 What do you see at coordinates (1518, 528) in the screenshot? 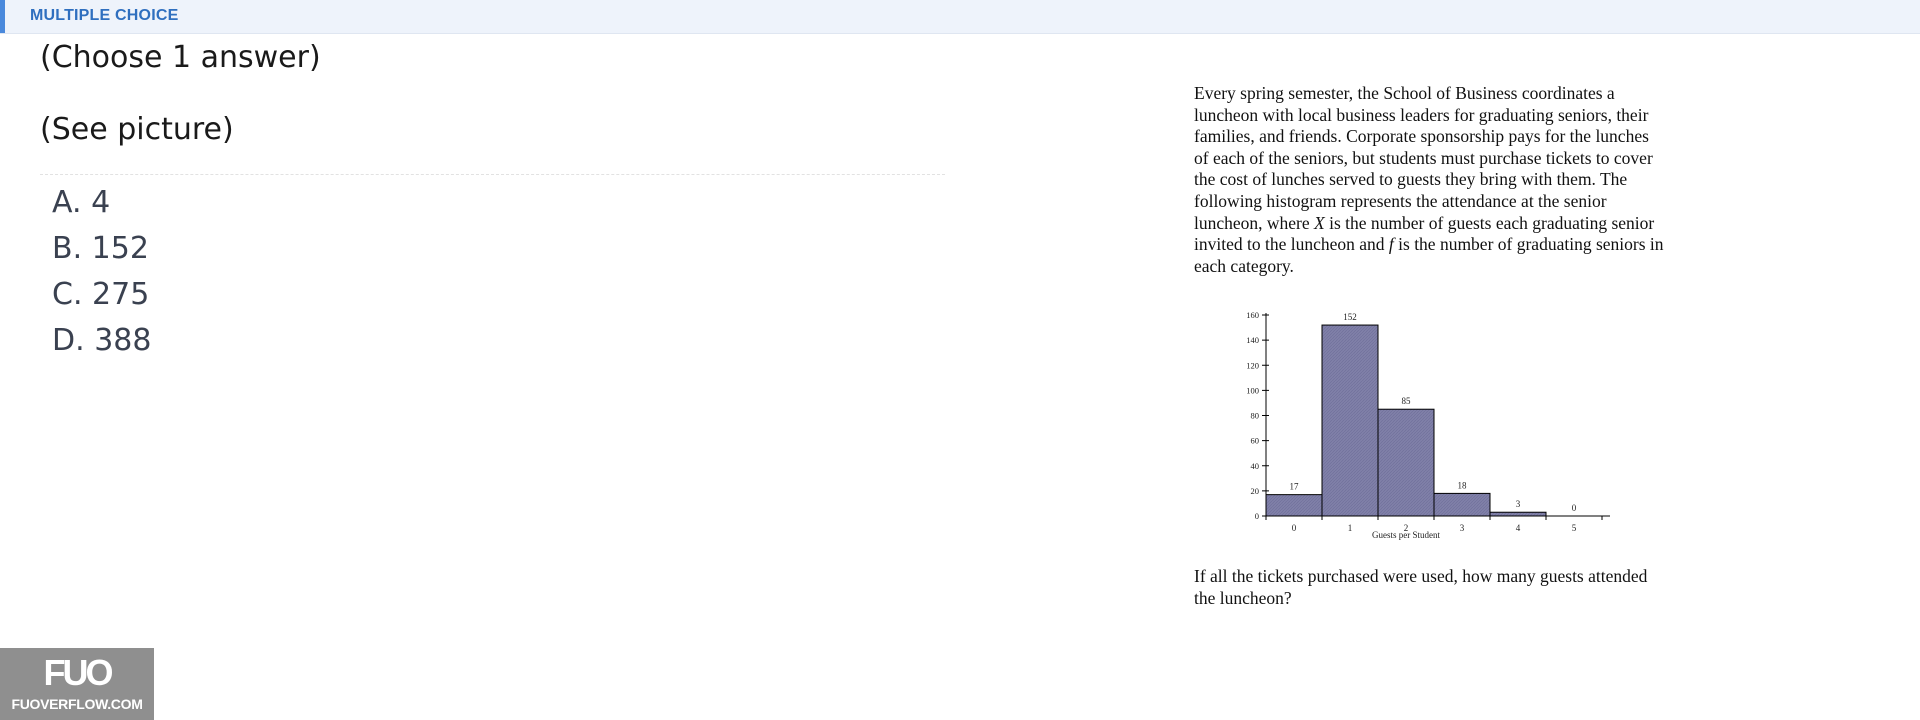
I see `x-tick-label: 4` at bounding box center [1518, 528].